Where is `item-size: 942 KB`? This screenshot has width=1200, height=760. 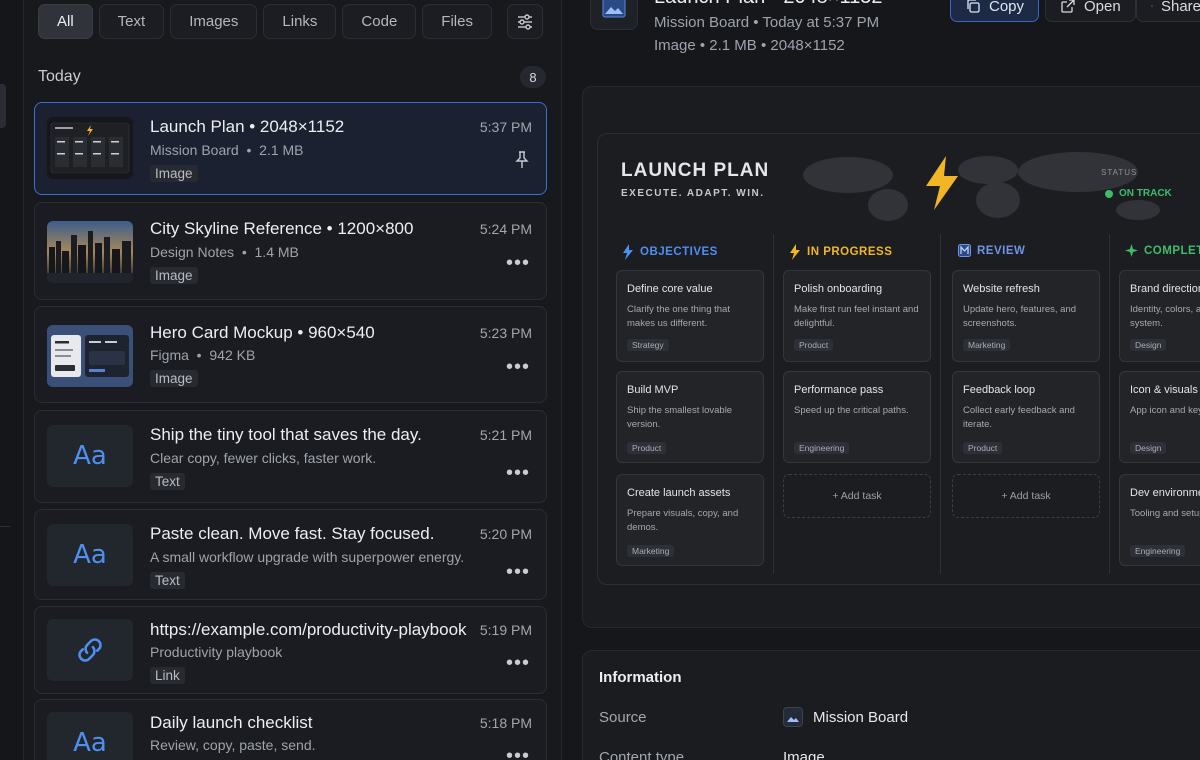
item-size: 942 KB is located at coordinates (232, 355).